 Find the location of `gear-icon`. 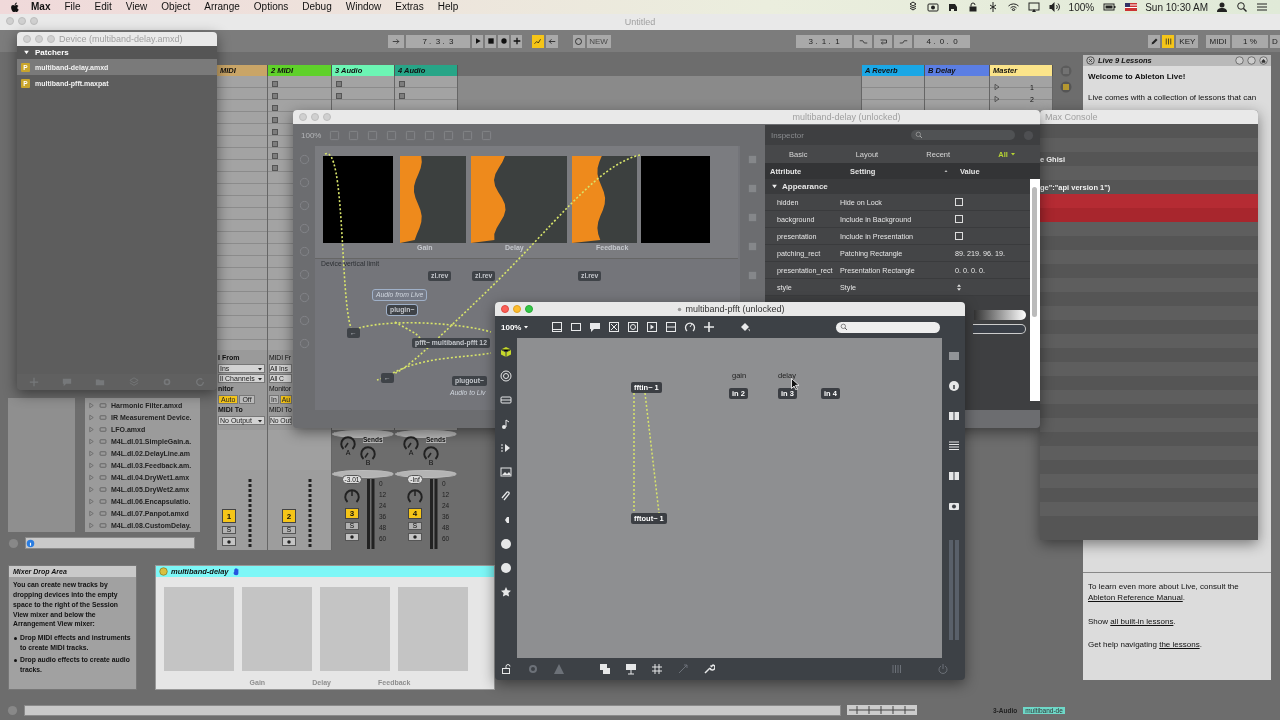

gear-icon is located at coordinates (533, 669).